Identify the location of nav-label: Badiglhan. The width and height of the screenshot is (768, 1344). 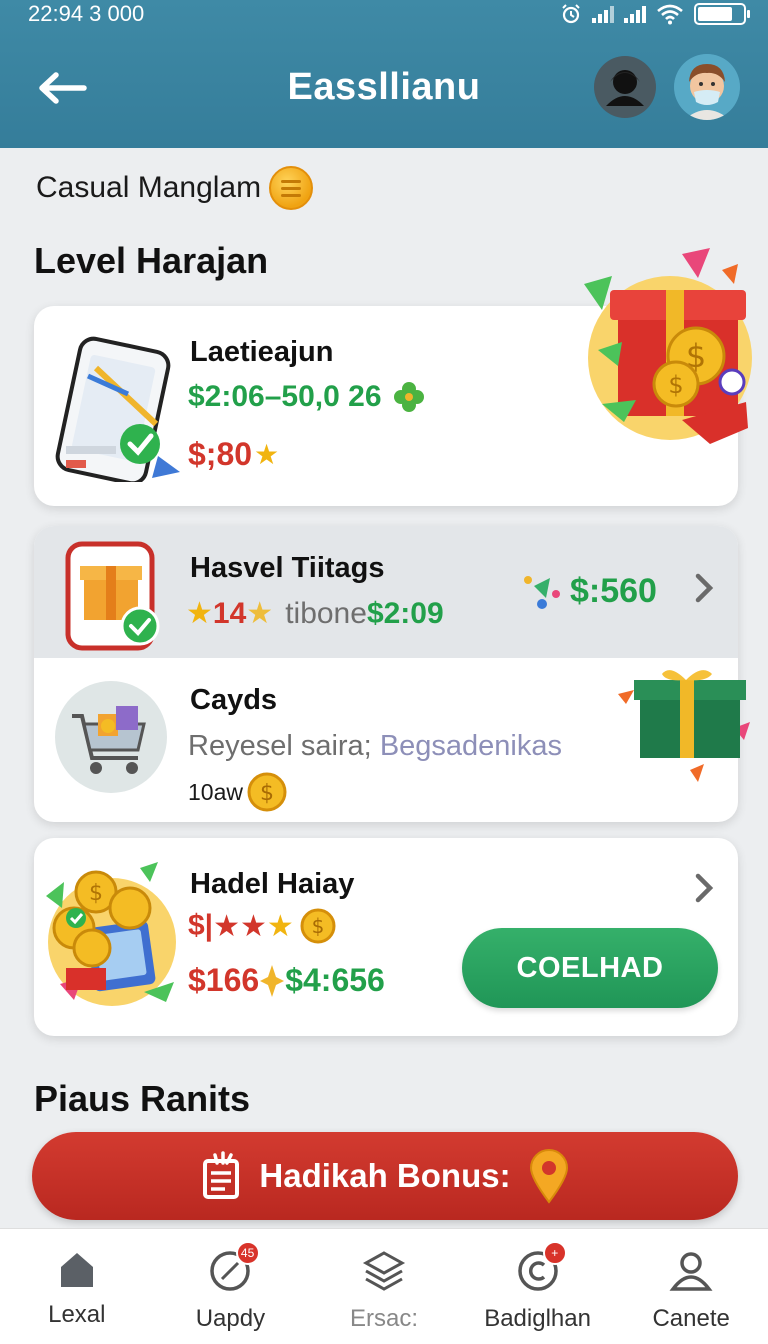
(537, 1318).